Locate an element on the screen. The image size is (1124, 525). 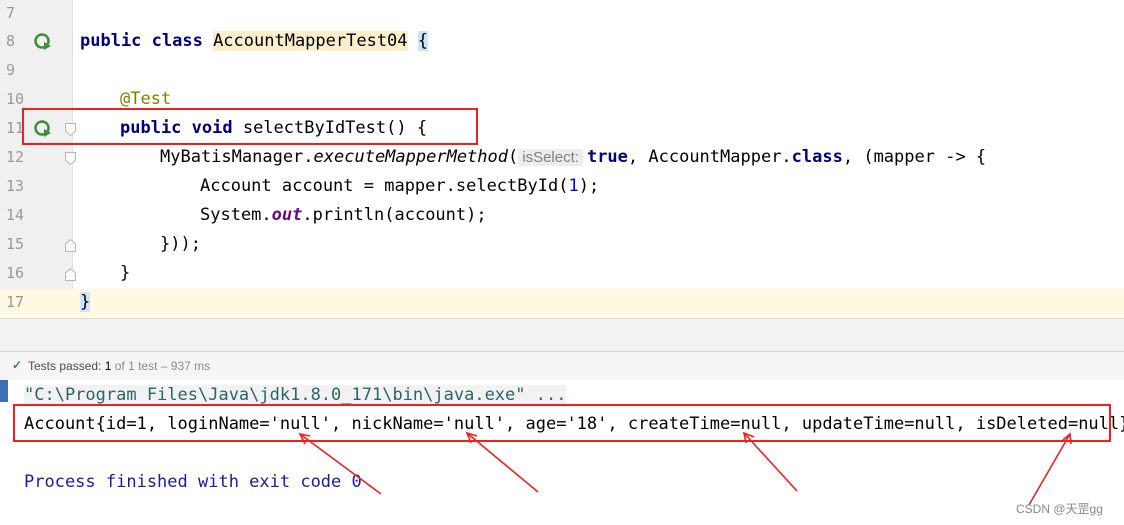
class-name: AccountMapperTest04 is located at coordinates (310, 41).